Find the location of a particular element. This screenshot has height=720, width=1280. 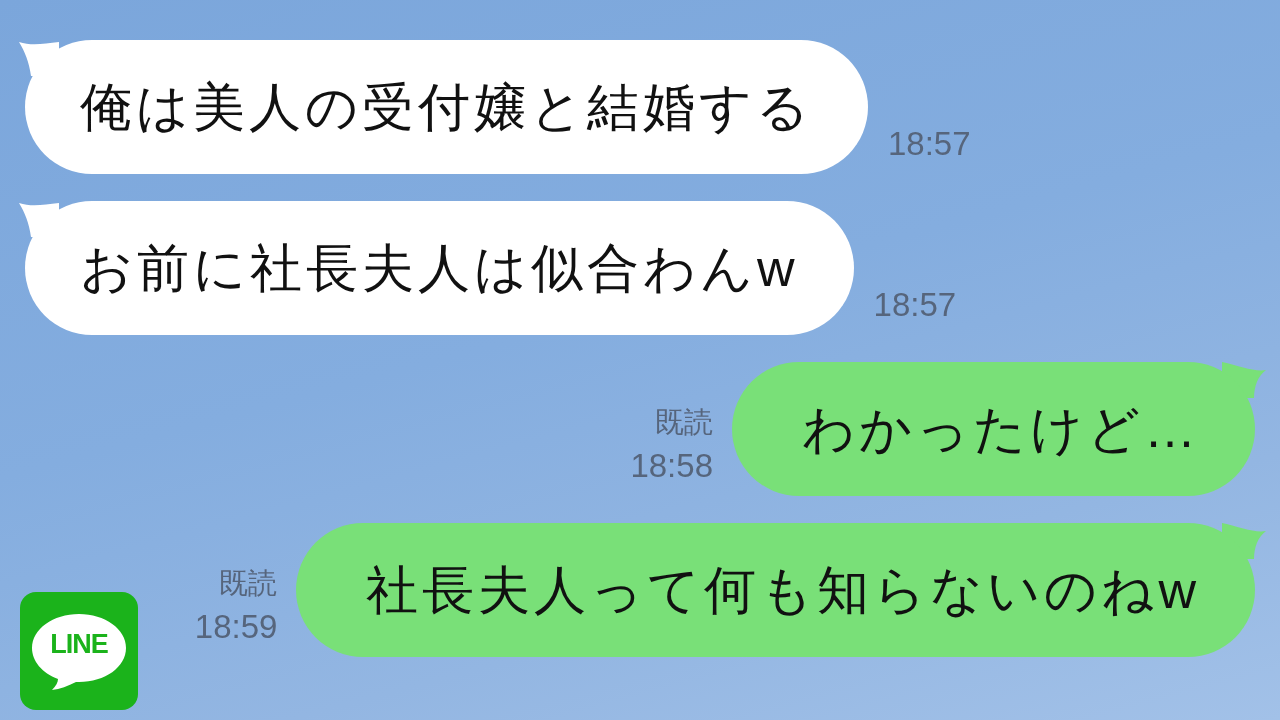

message-bubble: お前に社長夫人は似合わんw is located at coordinates (439, 268).